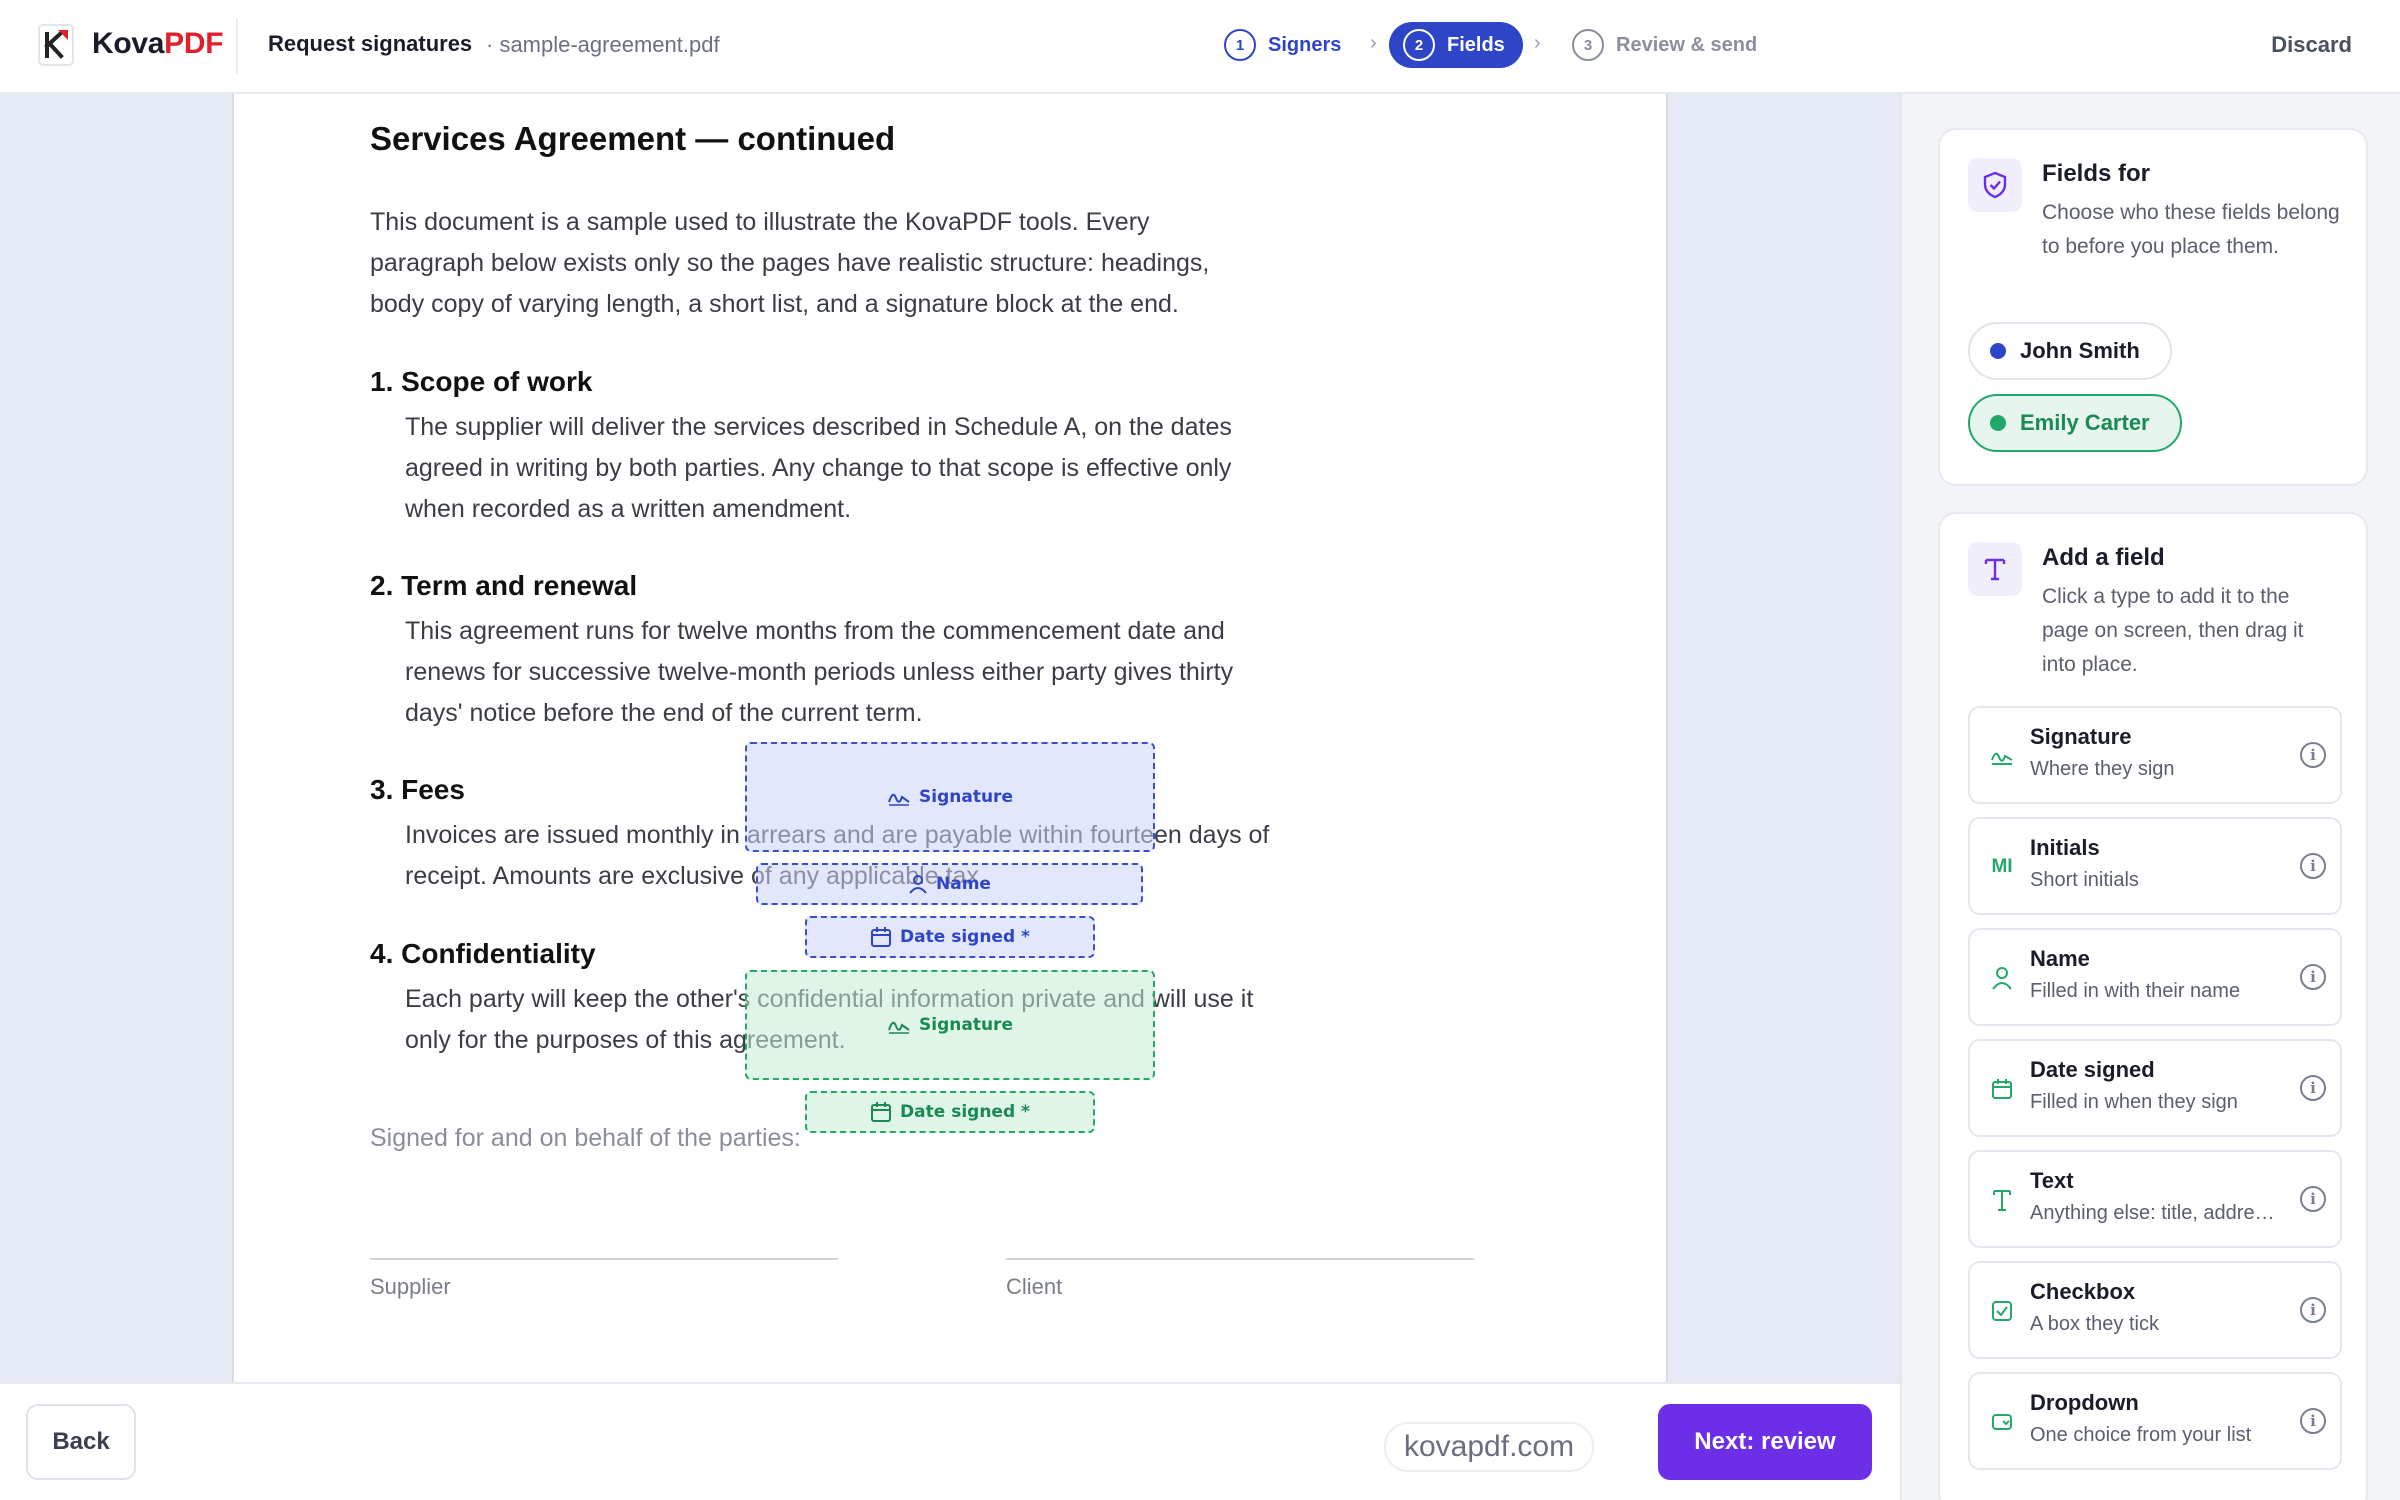  I want to click on kovapdf-logo-icon, so click(56, 45).